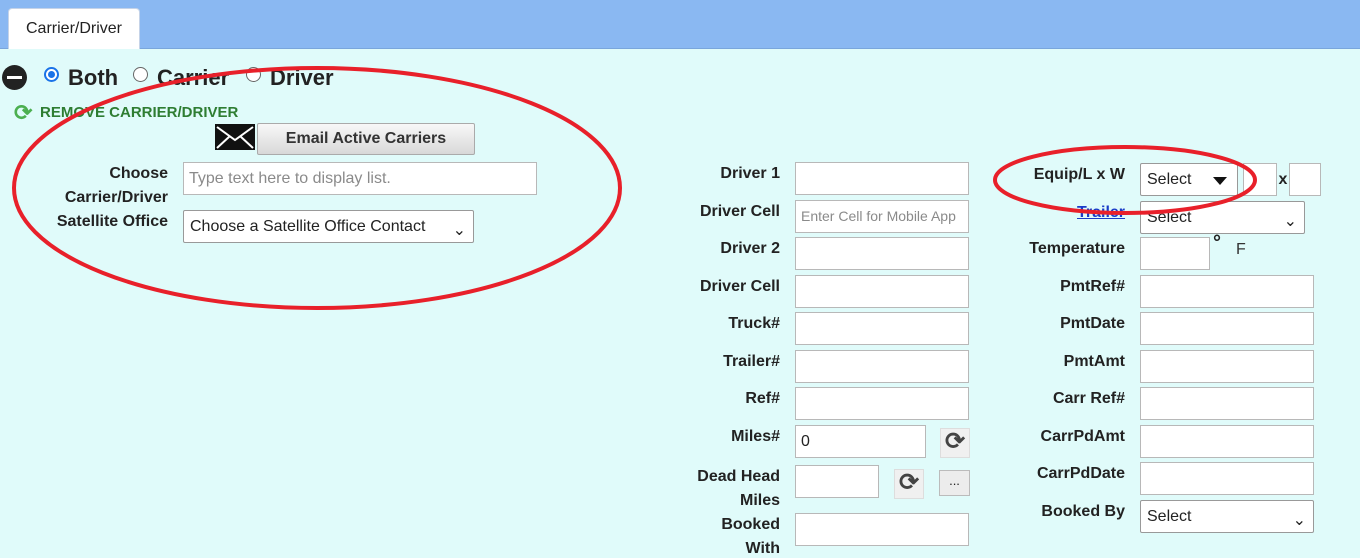 The image size is (1360, 558). I want to click on remove-carrier-driver-link: ⟳ REMOVE CARRIER/DRIVER, so click(126, 113).